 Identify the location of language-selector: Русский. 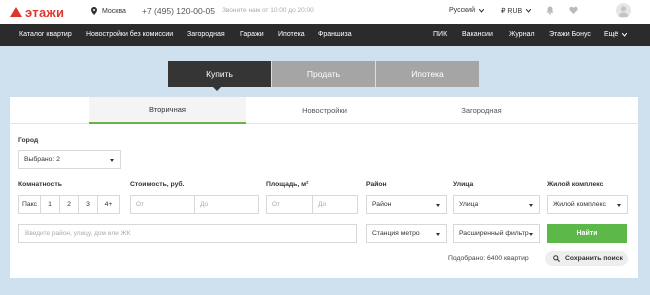
(466, 10).